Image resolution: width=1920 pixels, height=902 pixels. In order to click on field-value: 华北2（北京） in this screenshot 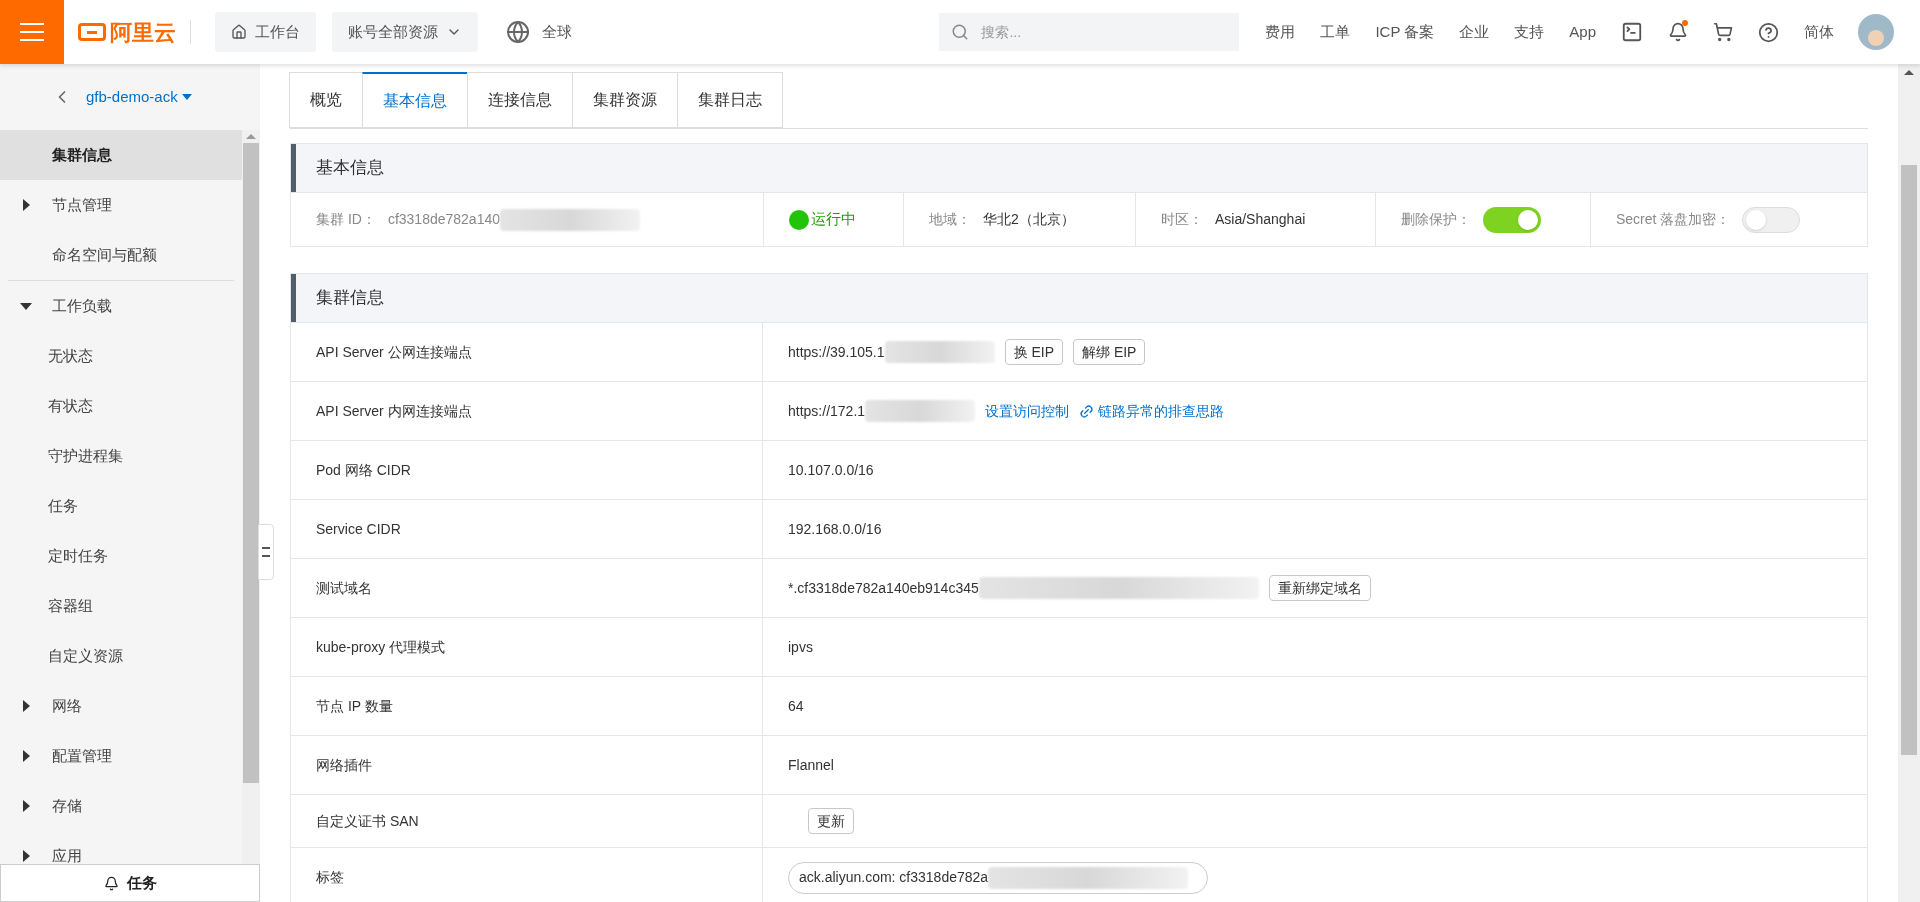, I will do `click(1029, 219)`.